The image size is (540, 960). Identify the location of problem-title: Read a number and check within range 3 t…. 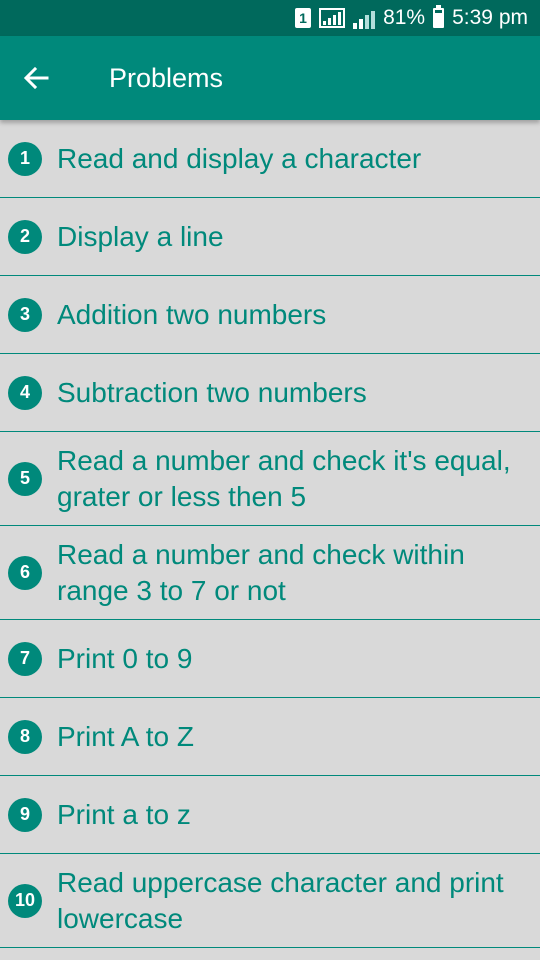
(261, 572).